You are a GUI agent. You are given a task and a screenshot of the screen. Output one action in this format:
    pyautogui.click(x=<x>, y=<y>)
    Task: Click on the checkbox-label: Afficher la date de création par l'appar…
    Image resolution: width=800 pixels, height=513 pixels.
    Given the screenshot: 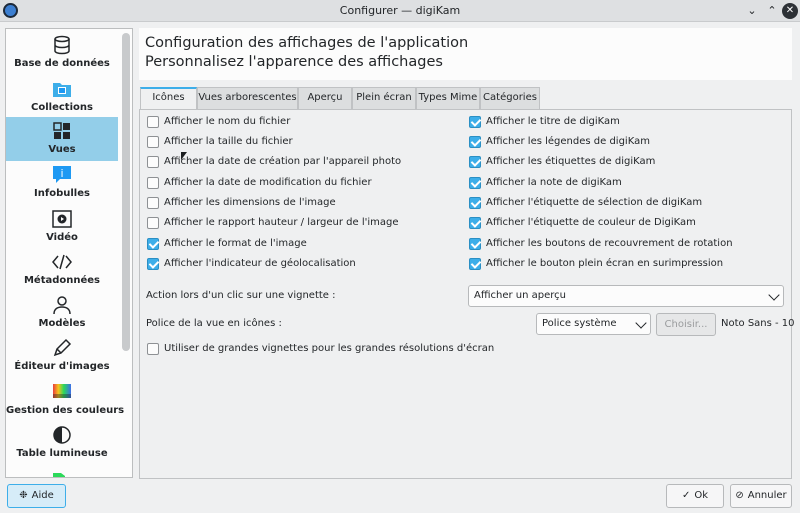 What is the action you would take?
    pyautogui.click(x=283, y=161)
    